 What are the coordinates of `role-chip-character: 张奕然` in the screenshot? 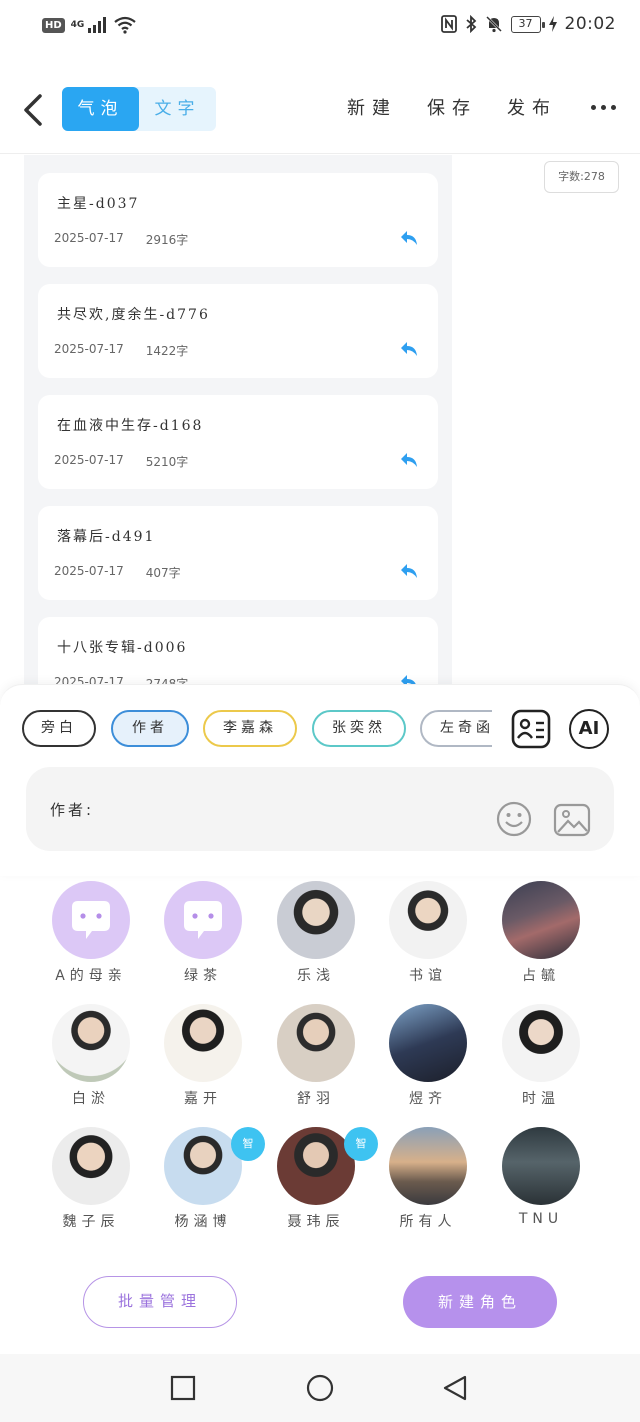 It's located at (359, 728).